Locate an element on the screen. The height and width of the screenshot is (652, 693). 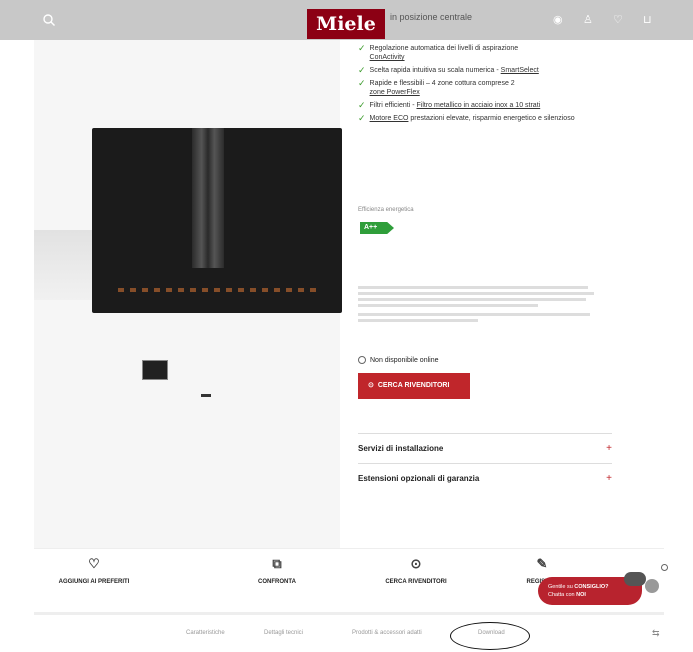
find-dealer-action-button: ⊙ CERCA RIVENDITORI is located at coordinates (416, 571).